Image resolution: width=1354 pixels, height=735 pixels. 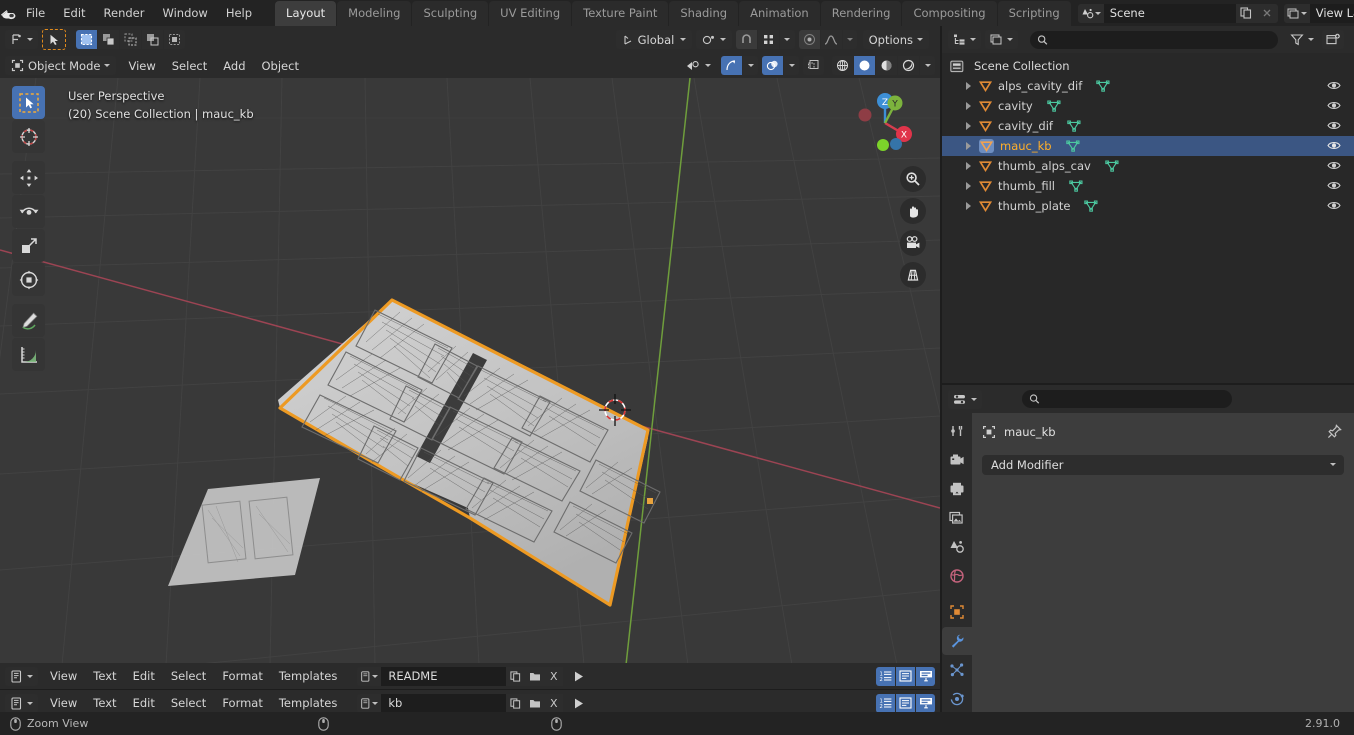 What do you see at coordinates (28, 177) in the screenshot?
I see `move-tool` at bounding box center [28, 177].